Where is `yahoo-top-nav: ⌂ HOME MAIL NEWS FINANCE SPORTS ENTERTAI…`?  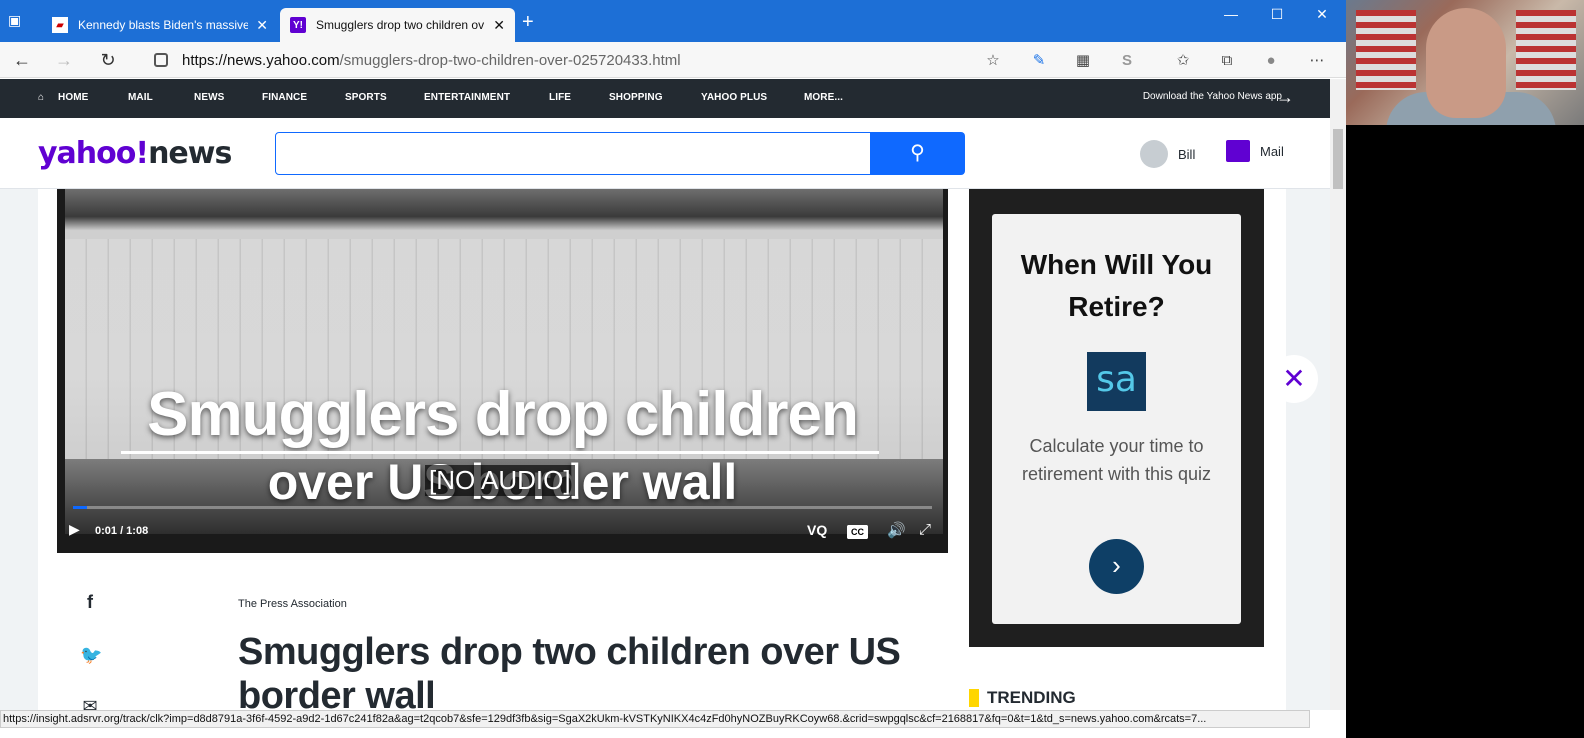
yahoo-top-nav: ⌂ HOME MAIL NEWS FINANCE SPORTS ENTERTAI… is located at coordinates (665, 98).